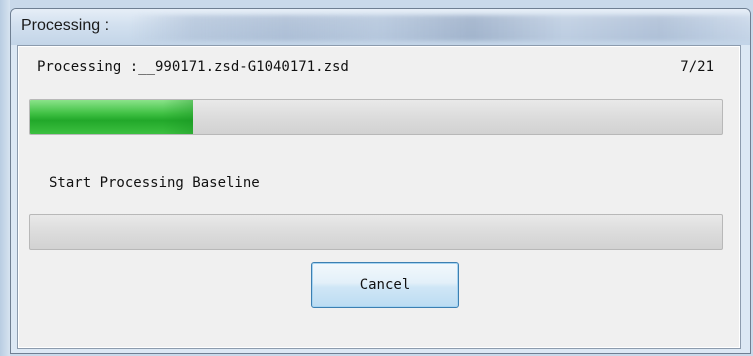 The height and width of the screenshot is (356, 753). What do you see at coordinates (154, 183) in the screenshot?
I see `baseline-status-label: Start Processing Baseline` at bounding box center [154, 183].